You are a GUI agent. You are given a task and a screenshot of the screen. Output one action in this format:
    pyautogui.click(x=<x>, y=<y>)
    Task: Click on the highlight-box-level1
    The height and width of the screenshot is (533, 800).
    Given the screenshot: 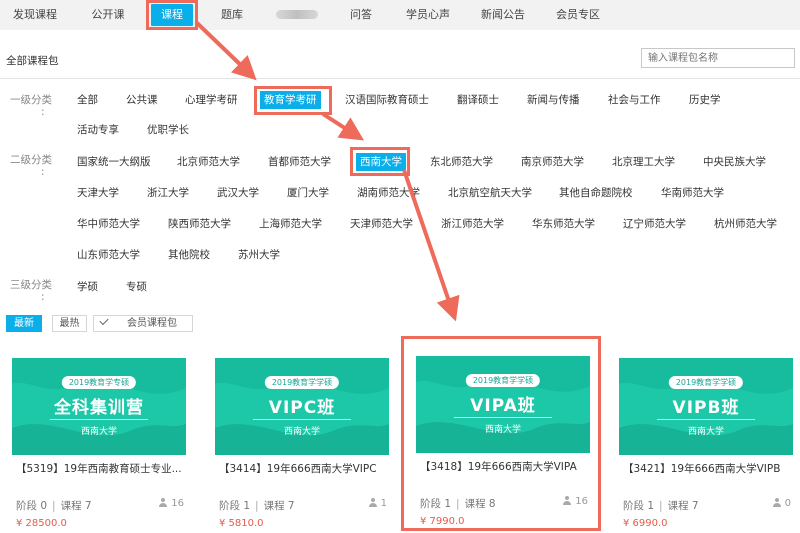 What is the action you would take?
    pyautogui.click(x=293, y=100)
    